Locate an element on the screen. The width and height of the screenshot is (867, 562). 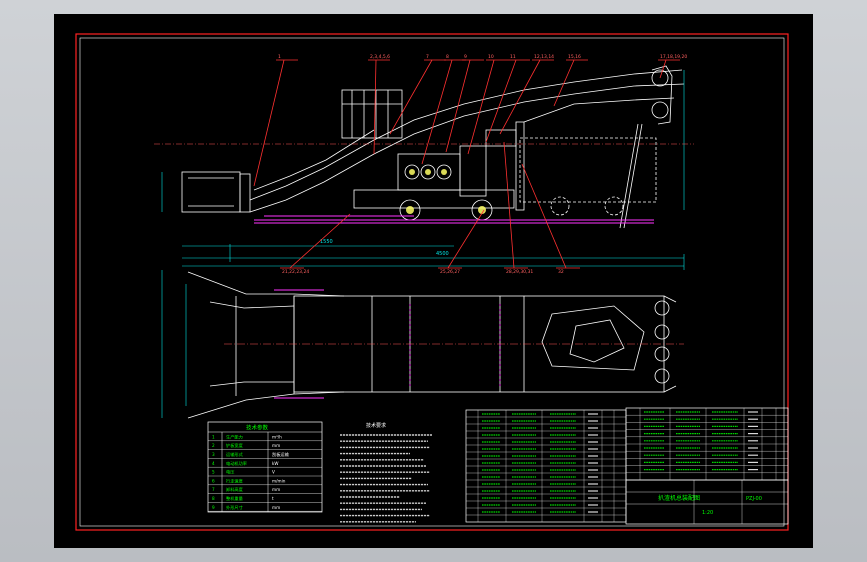
title-block-scale: 1:20 is located at coordinates (707, 513).